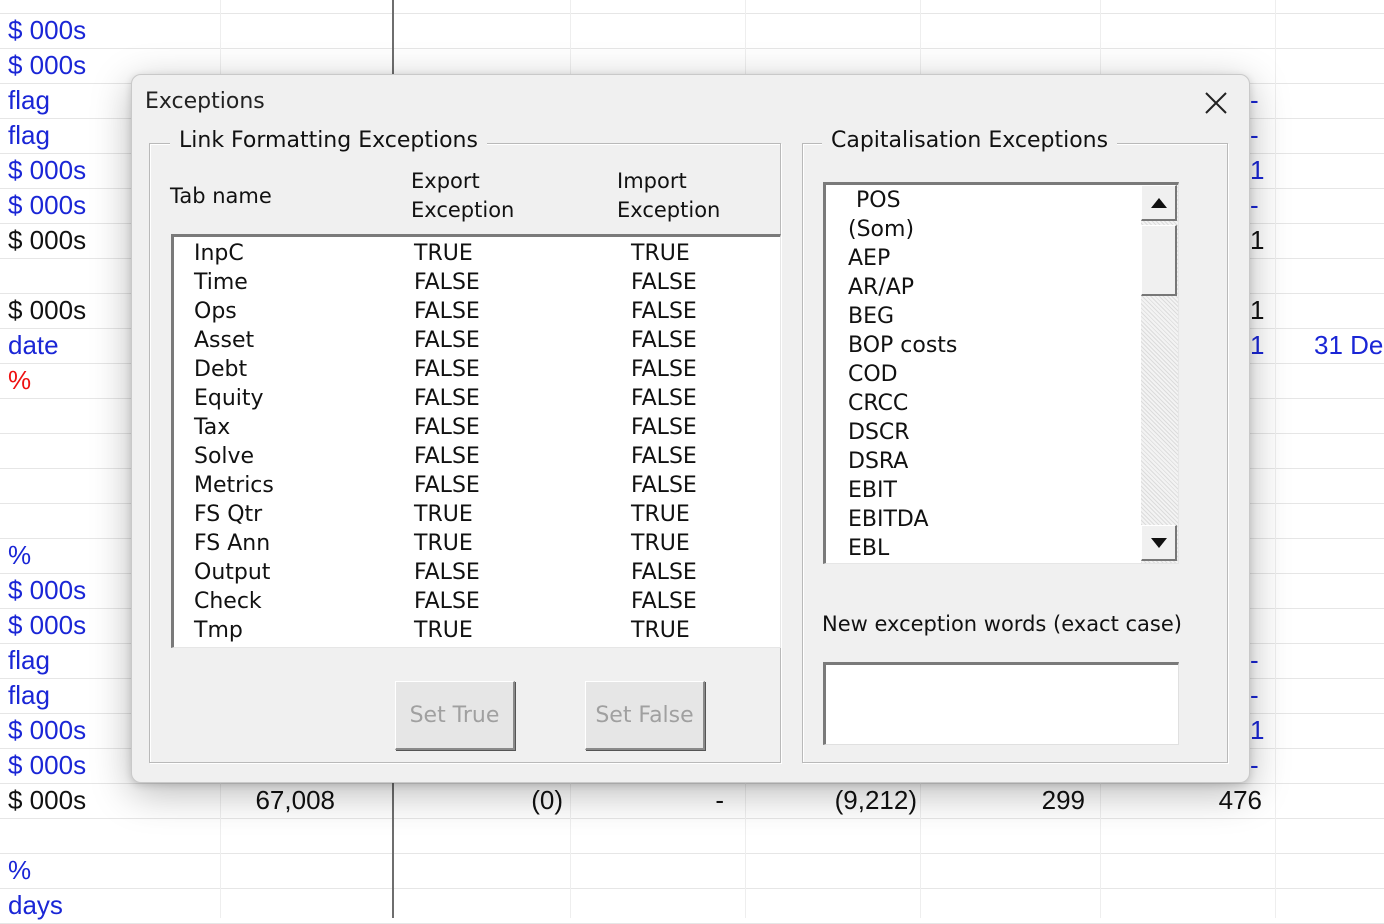  I want to click on close-button, so click(1216, 103).